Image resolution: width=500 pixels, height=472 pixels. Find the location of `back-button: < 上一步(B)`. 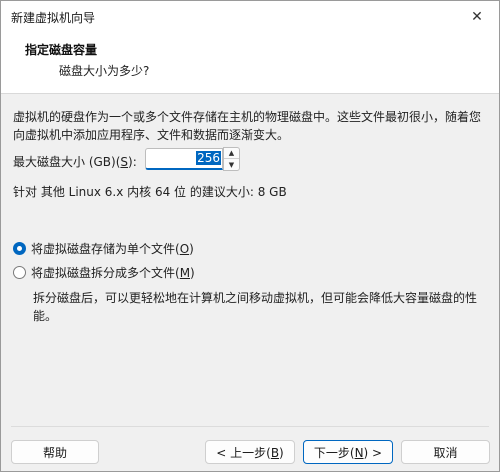

back-button: < 上一步(B) is located at coordinates (250, 452).